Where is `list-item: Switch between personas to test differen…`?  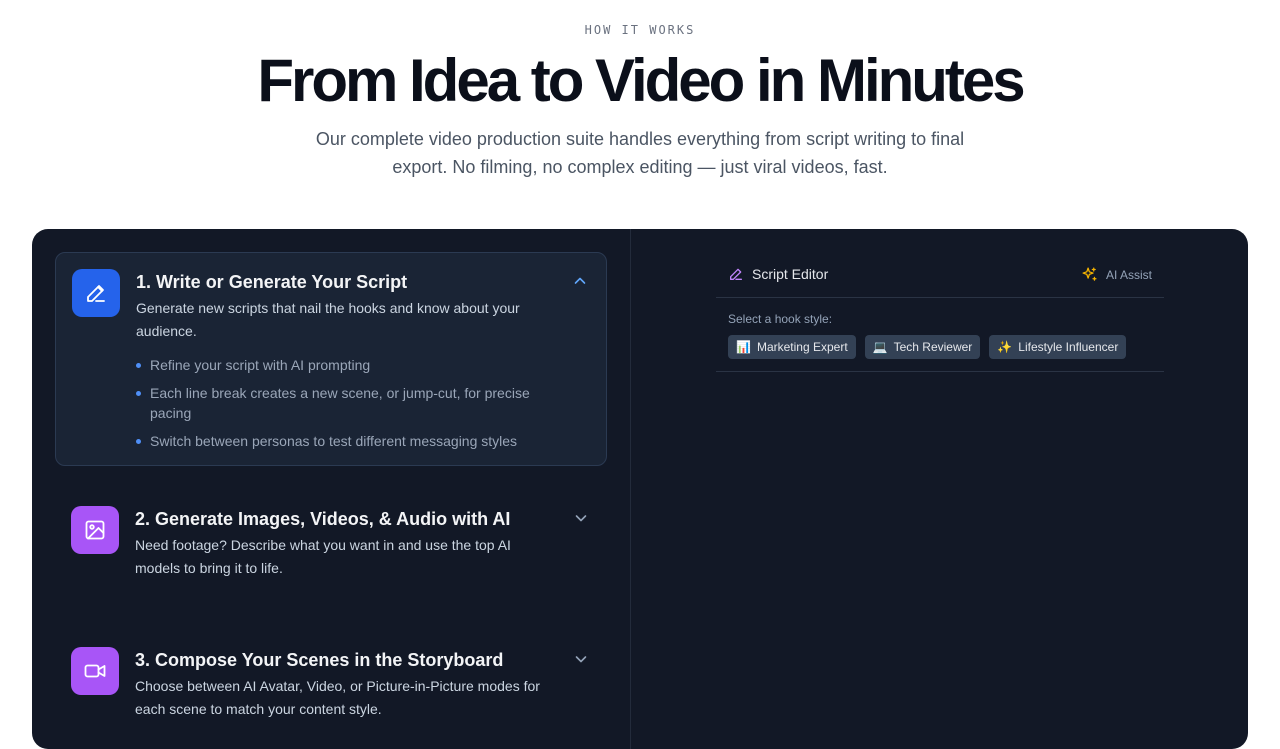 list-item: Switch between personas to test differen… is located at coordinates (341, 441).